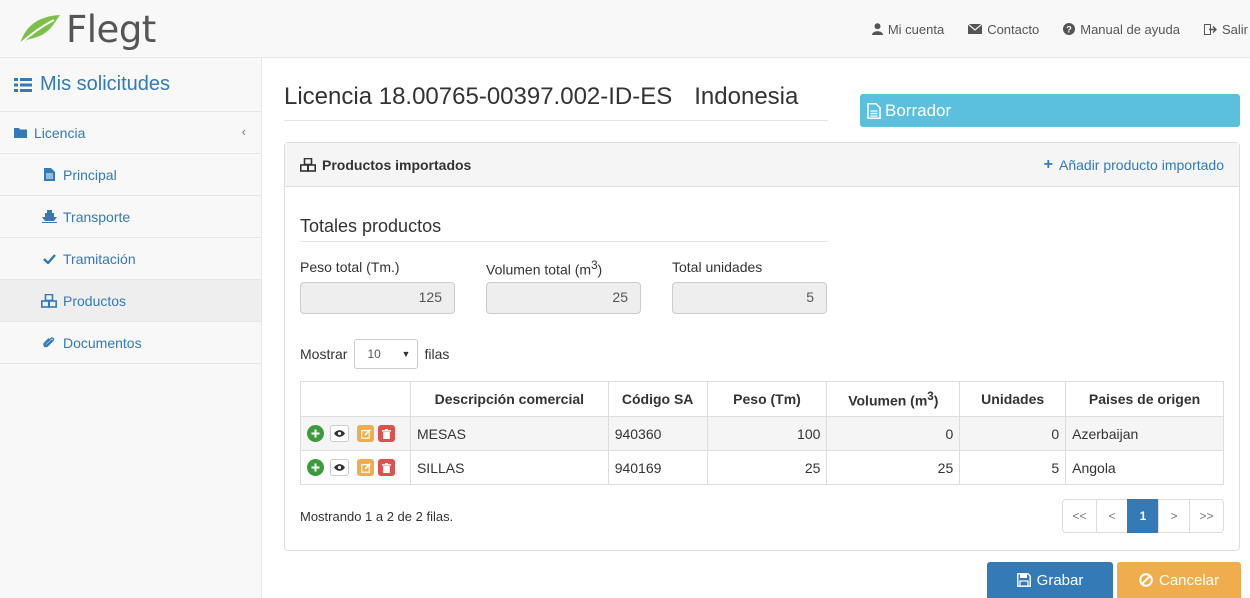  I want to click on app-logo: Flegt, so click(86, 29).